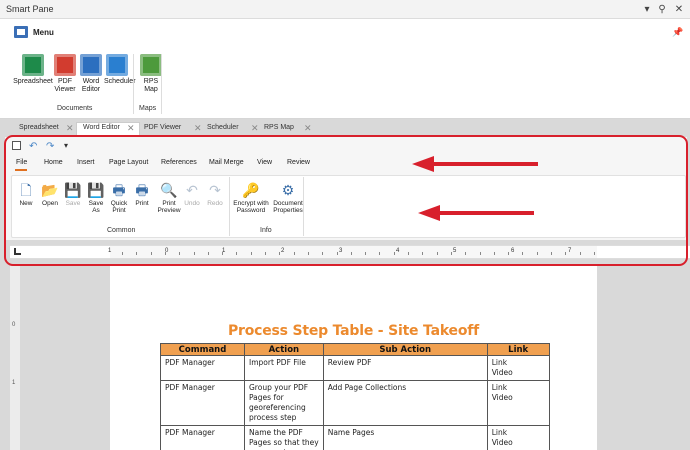 This screenshot has height=450, width=690. Describe the element at coordinates (647, 9) in the screenshot. I see `dropdown-icon: ▾` at that location.